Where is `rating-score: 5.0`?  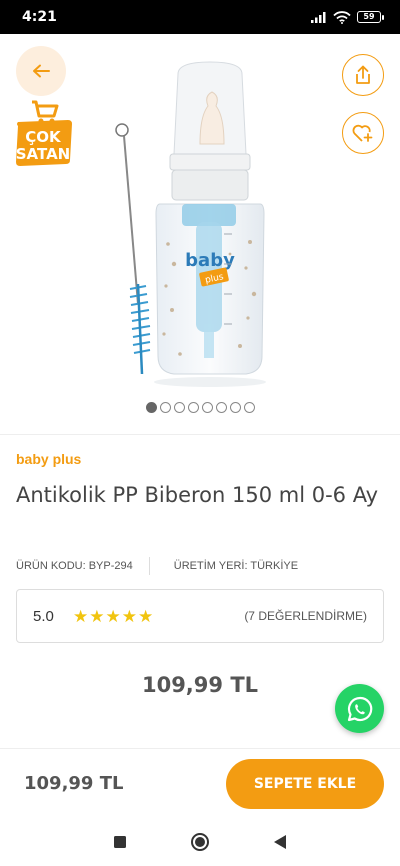 rating-score: 5.0 is located at coordinates (43, 616).